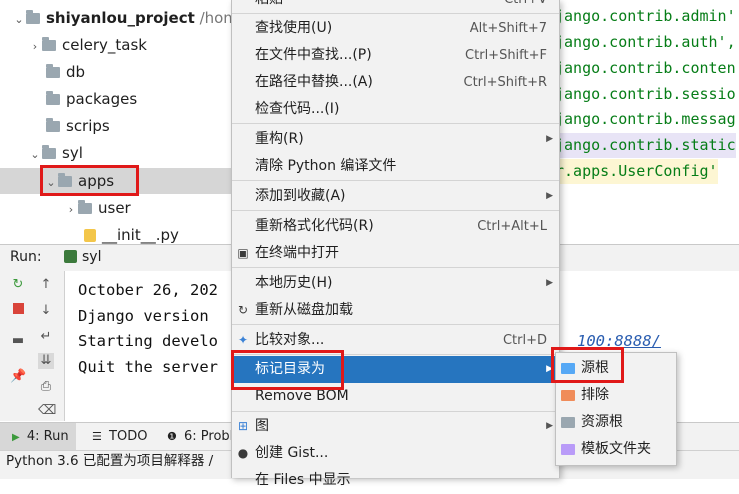 Image resolution: width=739 pixels, height=494 pixels. I want to click on tab-run: ▶ 4: Run, so click(38, 437).